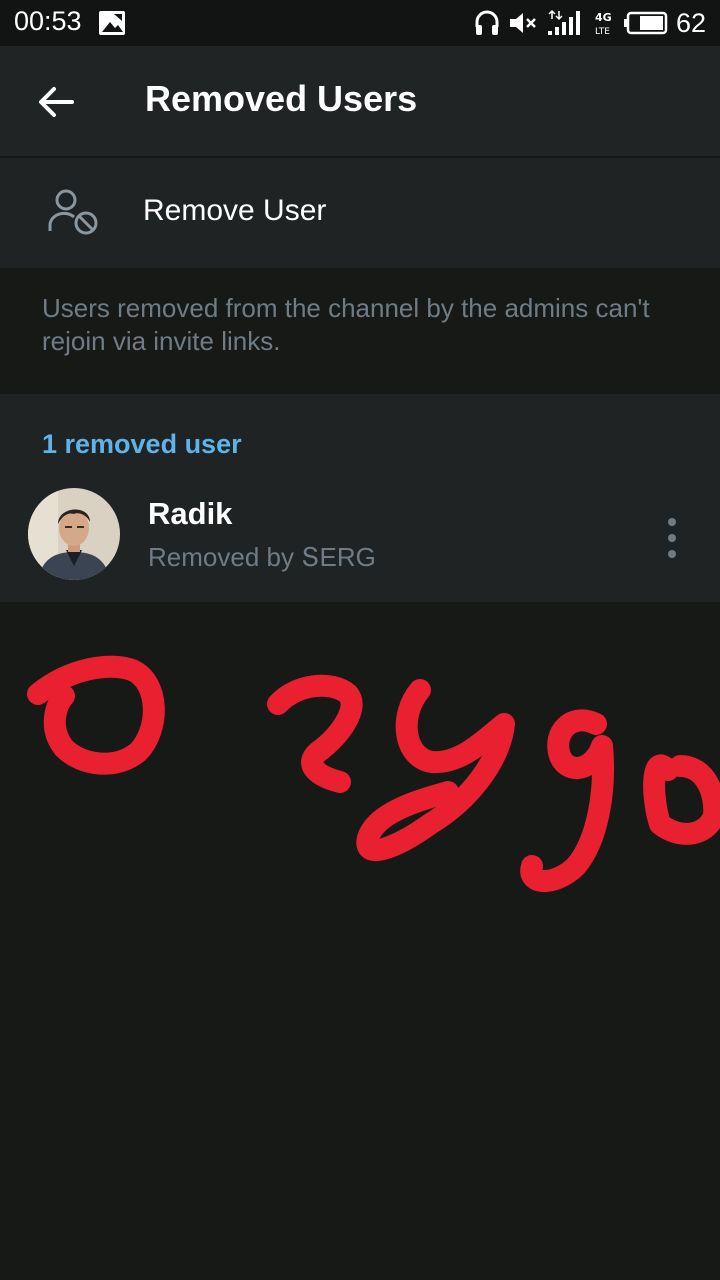 The image size is (720, 1280). I want to click on svg-text: LTE, so click(602, 32).